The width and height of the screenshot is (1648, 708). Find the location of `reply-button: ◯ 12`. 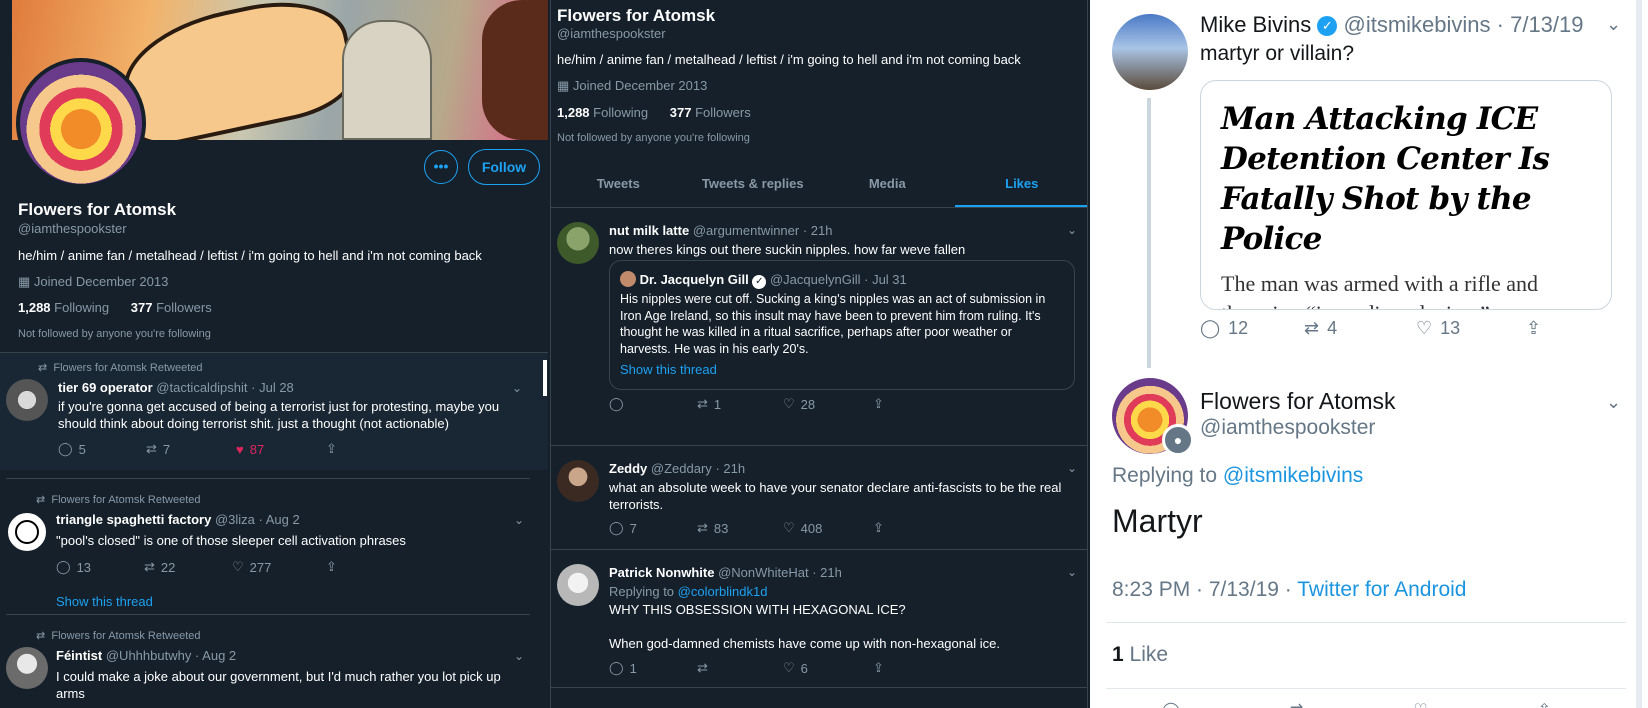

reply-button: ◯ 12 is located at coordinates (1252, 328).